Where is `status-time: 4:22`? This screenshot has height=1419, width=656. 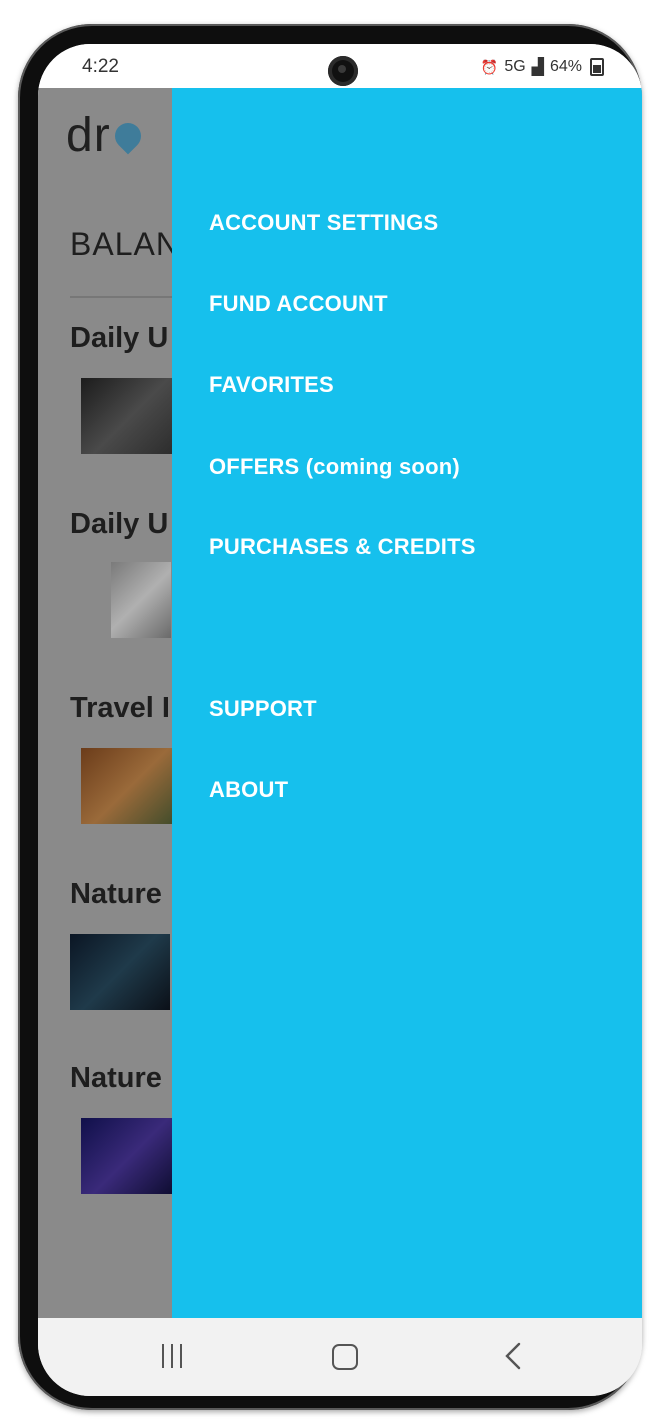 status-time: 4:22 is located at coordinates (100, 66).